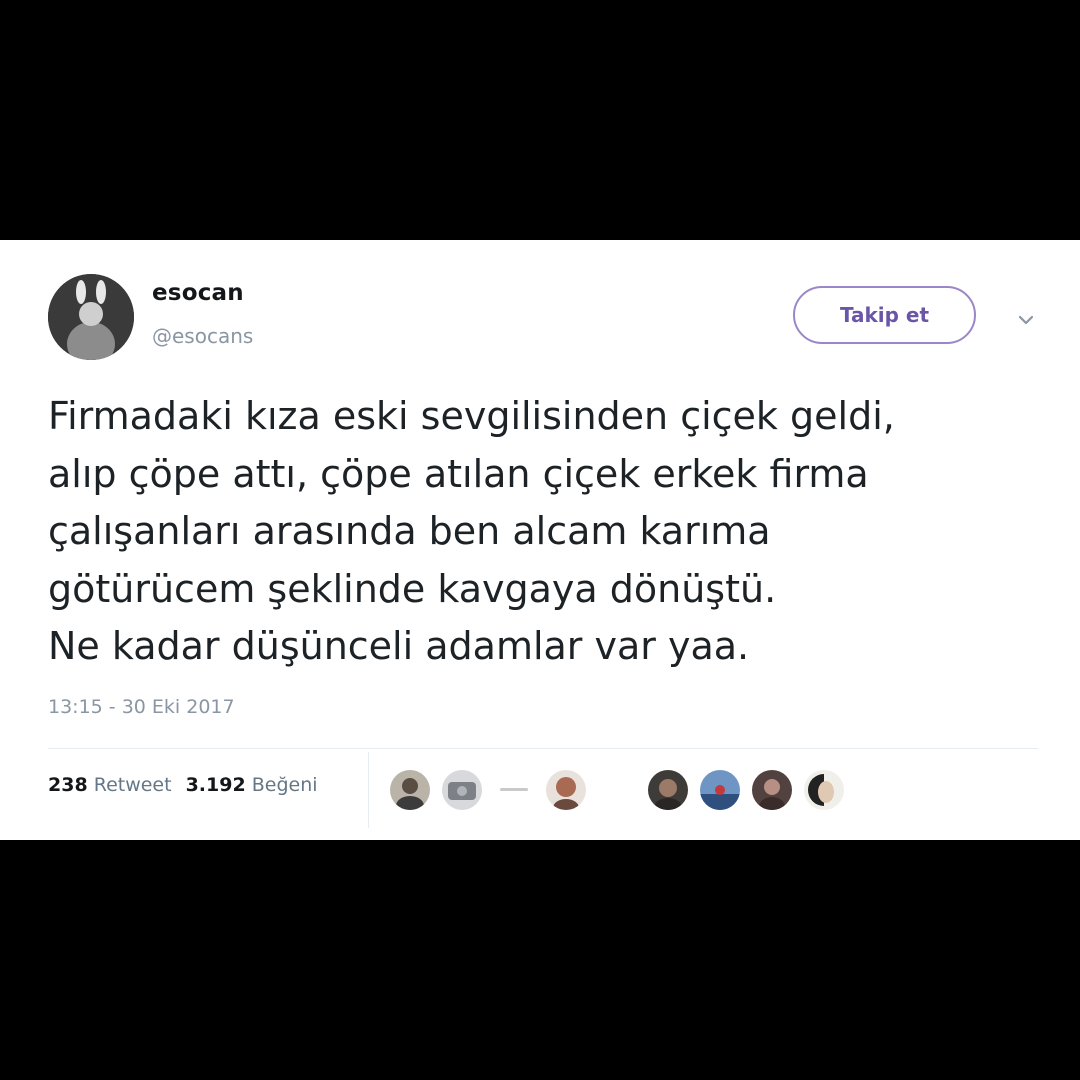 The image size is (1080, 1080). Describe the element at coordinates (412, 588) in the screenshot. I see `tweet-text-line: götürücem şeklinde kavgaya dönüştü.` at that location.